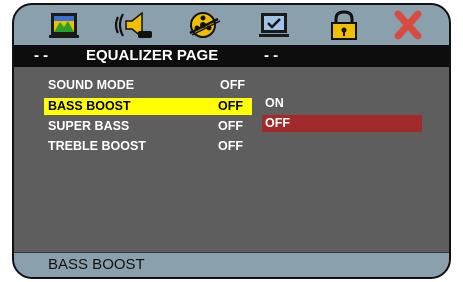  I want to click on menu-item-treble-boost: TREBLE BOOST OFF, so click(148, 146).